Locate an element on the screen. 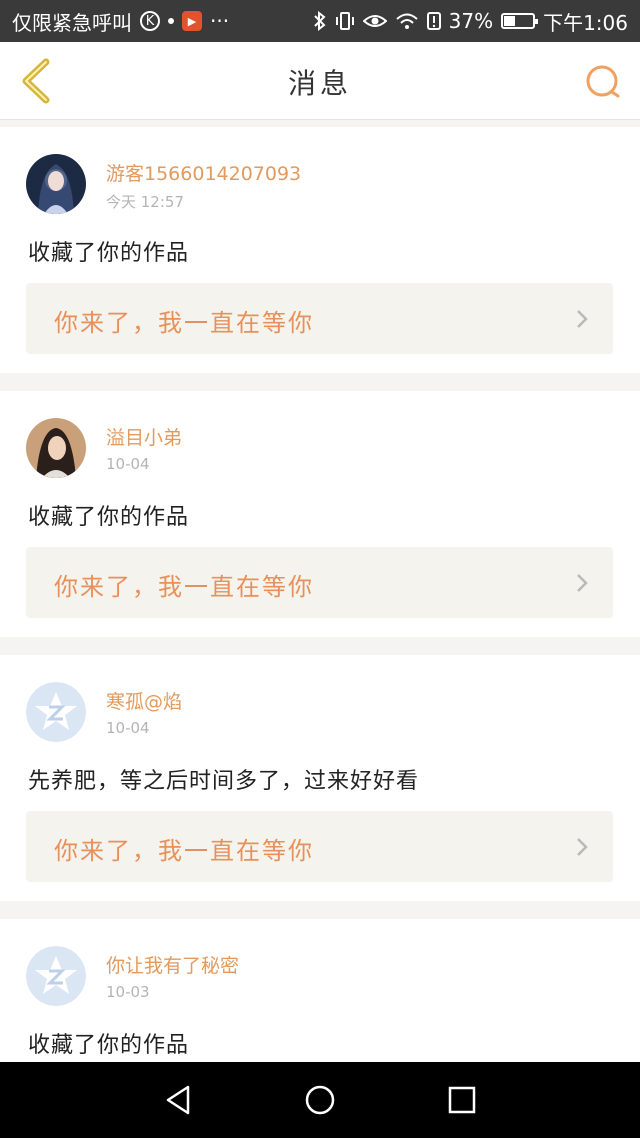 Image resolution: width=640 pixels, height=1138 pixels. eye-icon is located at coordinates (374, 21).